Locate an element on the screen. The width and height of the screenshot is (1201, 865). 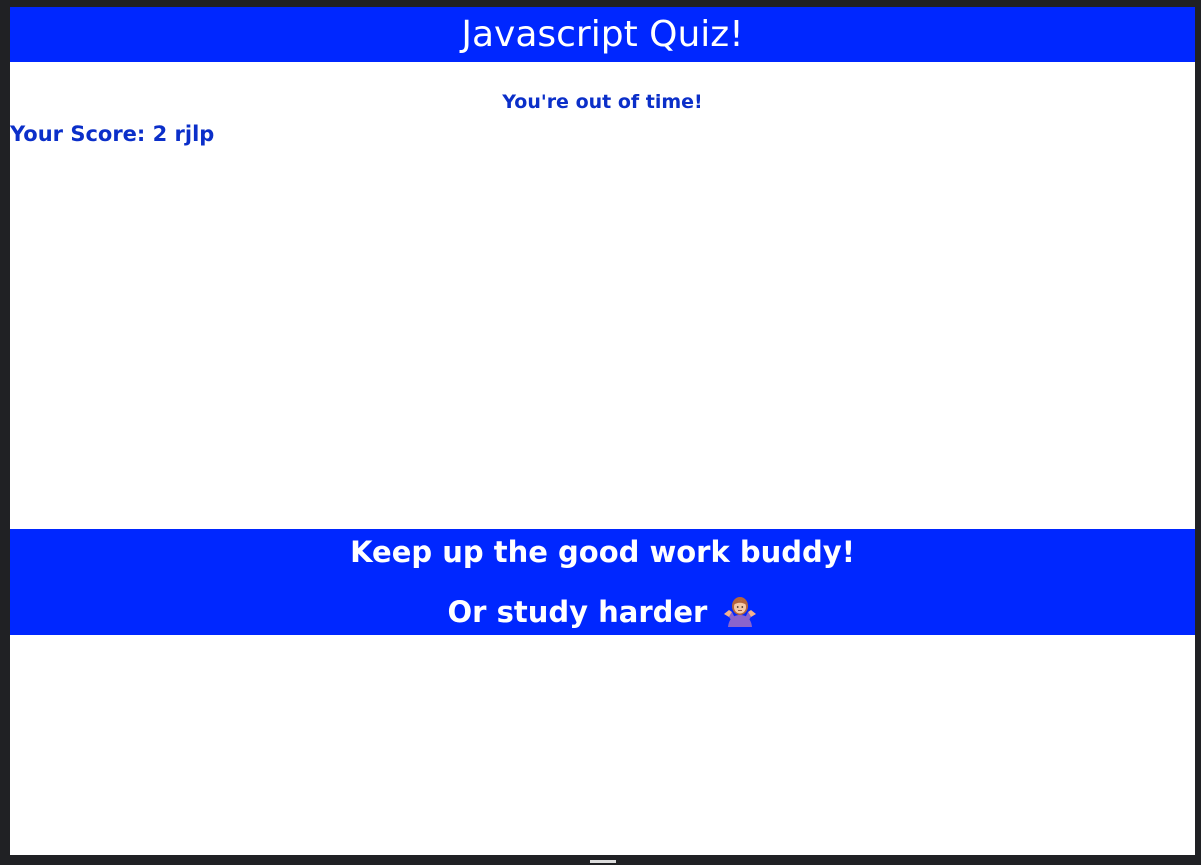
page-title: Javascript Quiz! is located at coordinates (602, 34).